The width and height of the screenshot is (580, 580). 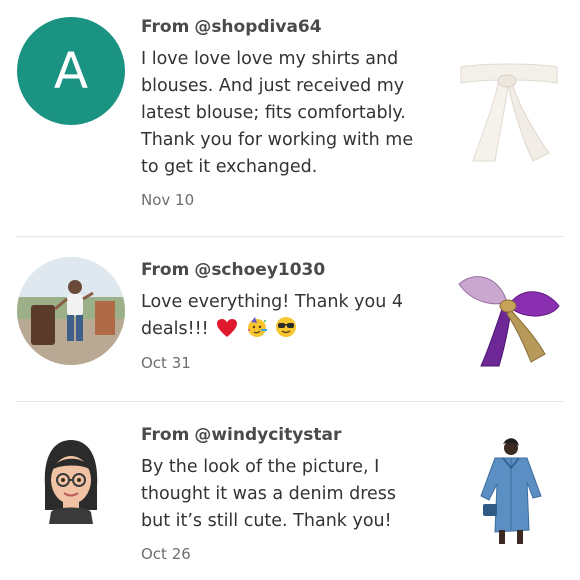 What do you see at coordinates (168, 200) in the screenshot?
I see `review-date: Nov 10` at bounding box center [168, 200].